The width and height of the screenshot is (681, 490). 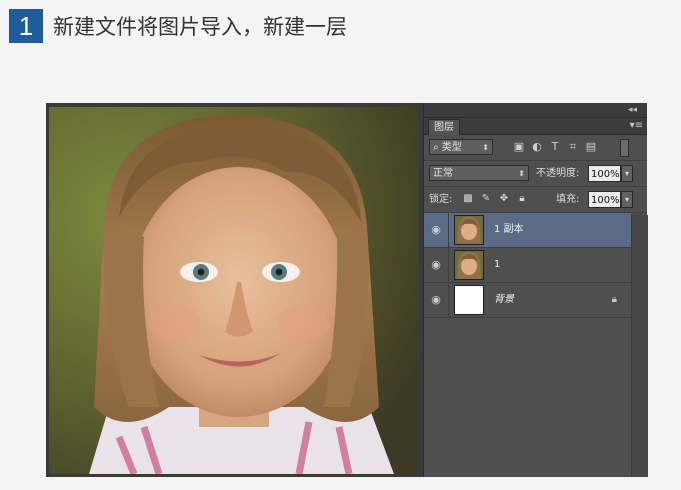 I want to click on layer-row: ◉ 背景 🔒︎, so click(x=527, y=300).